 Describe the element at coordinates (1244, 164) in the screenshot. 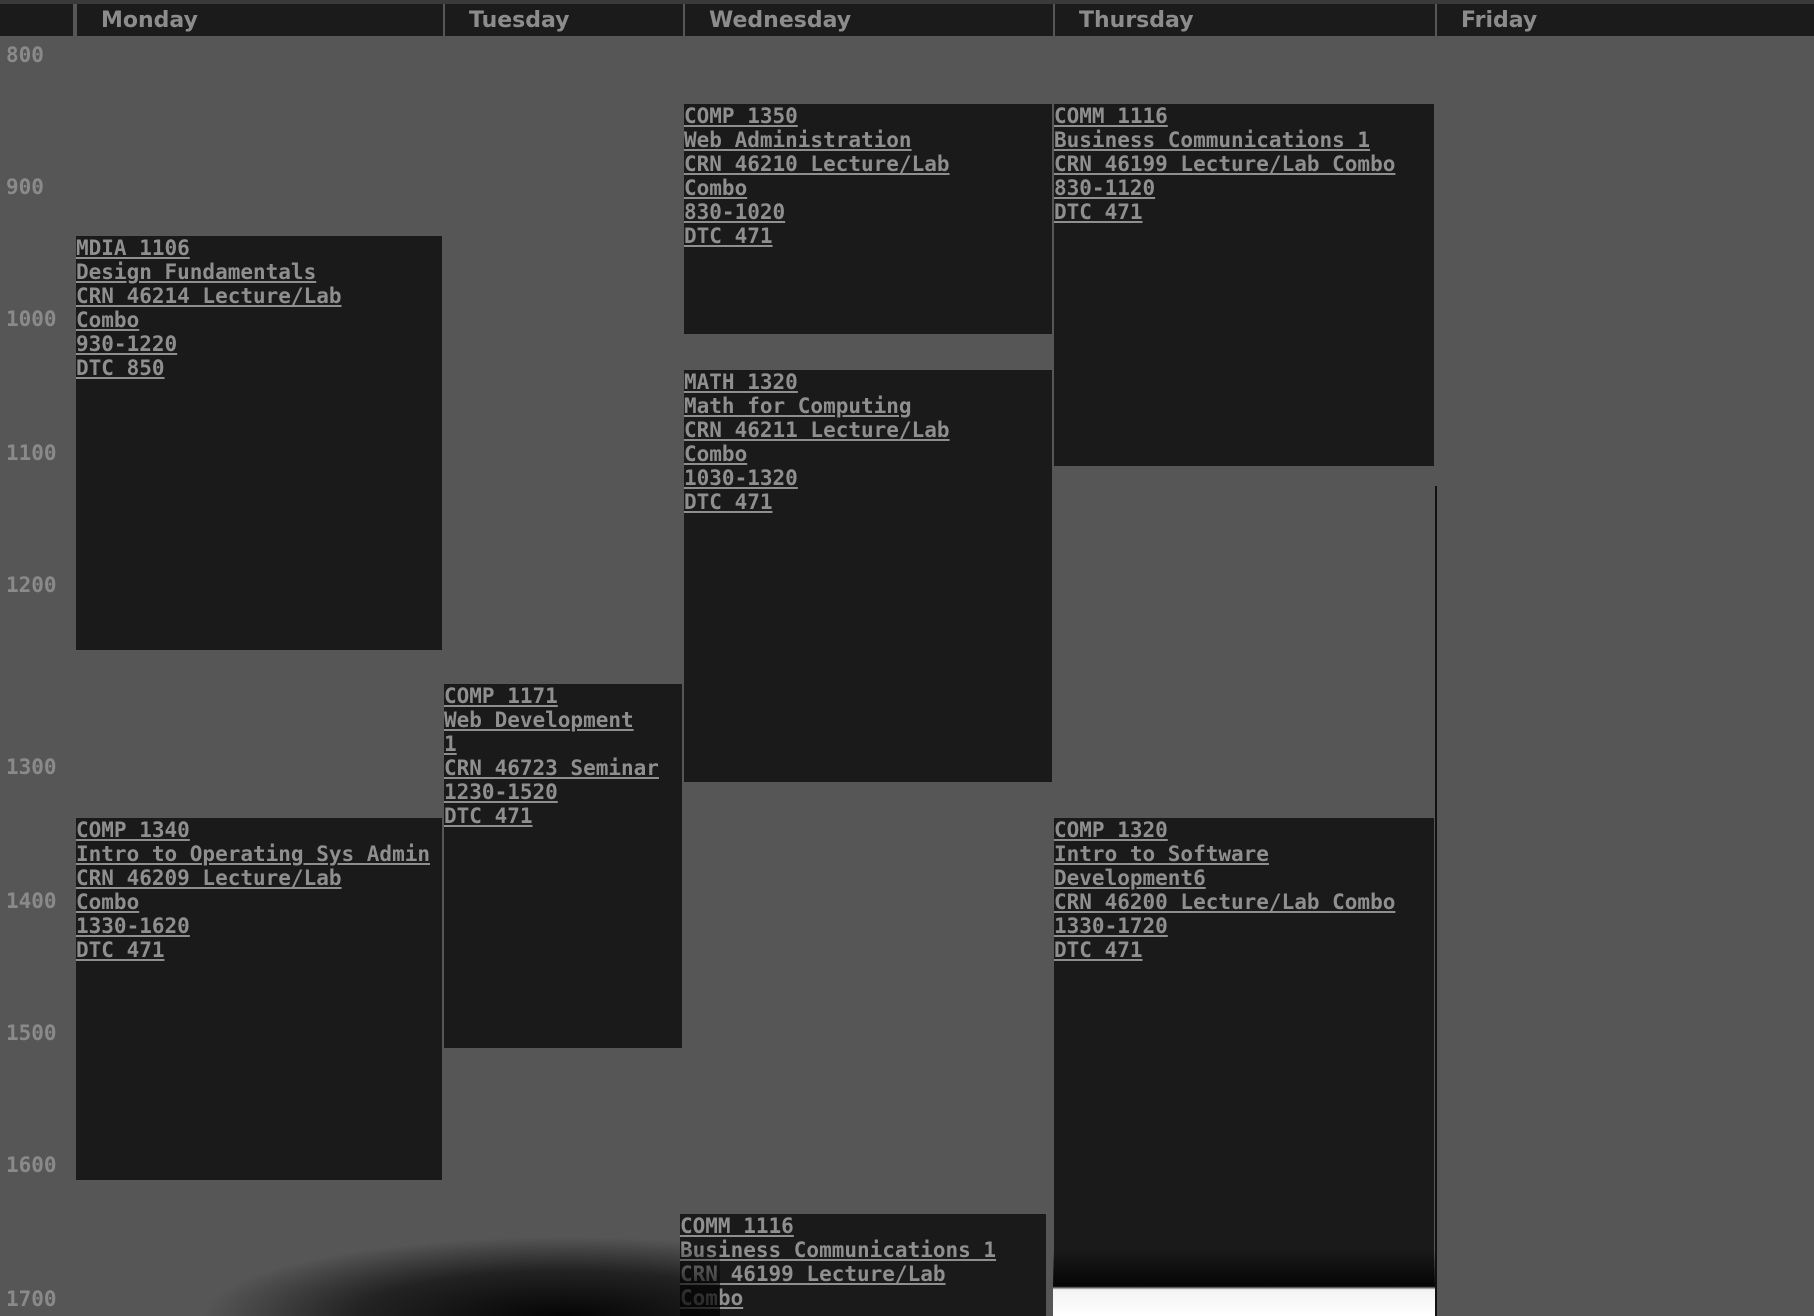

I see `event-crn: CRN 46199 Lecture/Lab Combo` at that location.